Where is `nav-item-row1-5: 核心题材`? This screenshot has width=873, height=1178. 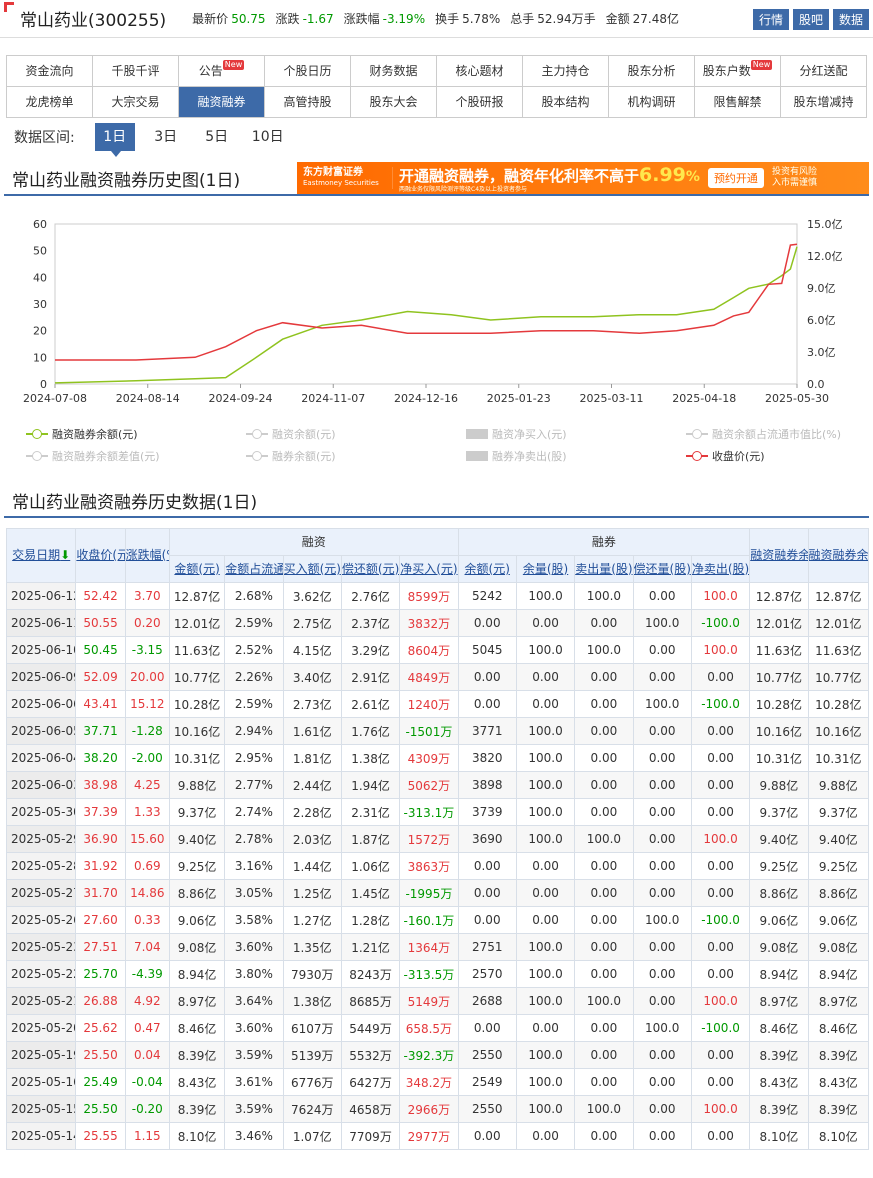 nav-item-row1-5: 核心题材 is located at coordinates (480, 71).